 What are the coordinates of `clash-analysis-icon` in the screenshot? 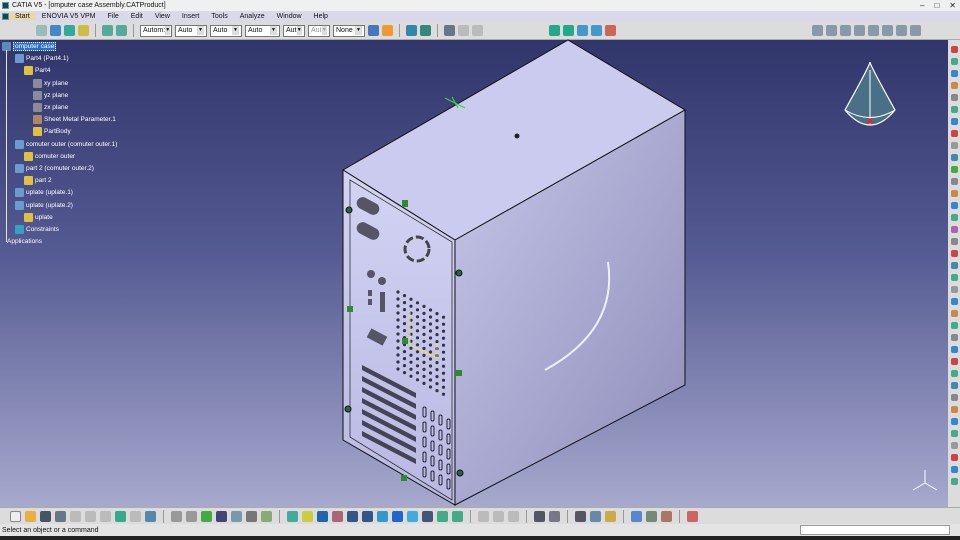 It's located at (610, 516).